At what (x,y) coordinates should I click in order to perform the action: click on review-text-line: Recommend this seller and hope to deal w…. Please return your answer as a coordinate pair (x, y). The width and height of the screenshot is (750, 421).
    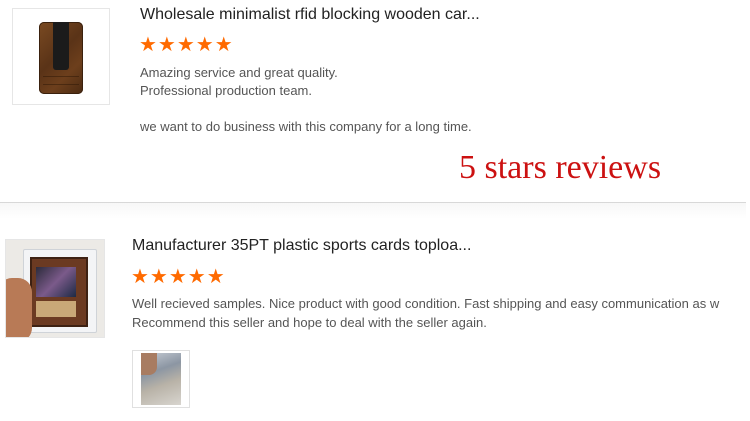
    Looking at the image, I should click on (309, 322).